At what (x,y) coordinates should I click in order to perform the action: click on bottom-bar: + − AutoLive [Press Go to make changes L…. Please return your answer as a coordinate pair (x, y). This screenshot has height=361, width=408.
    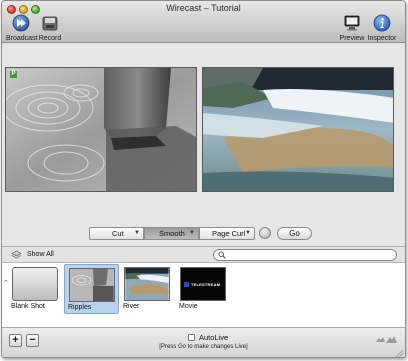
    Looking at the image, I should click on (203, 342).